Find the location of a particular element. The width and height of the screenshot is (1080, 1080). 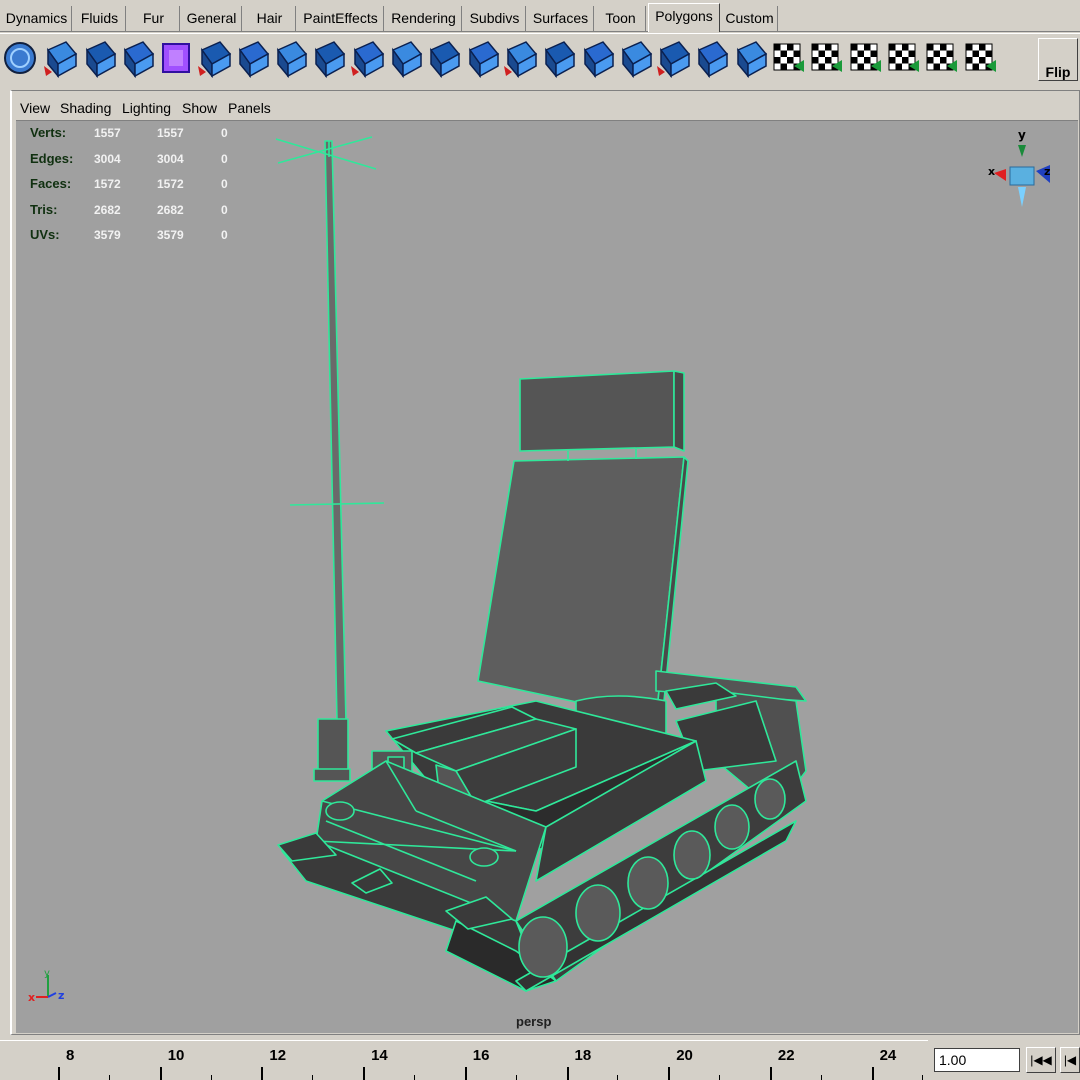

duplicate-icon is located at coordinates (444, 59).